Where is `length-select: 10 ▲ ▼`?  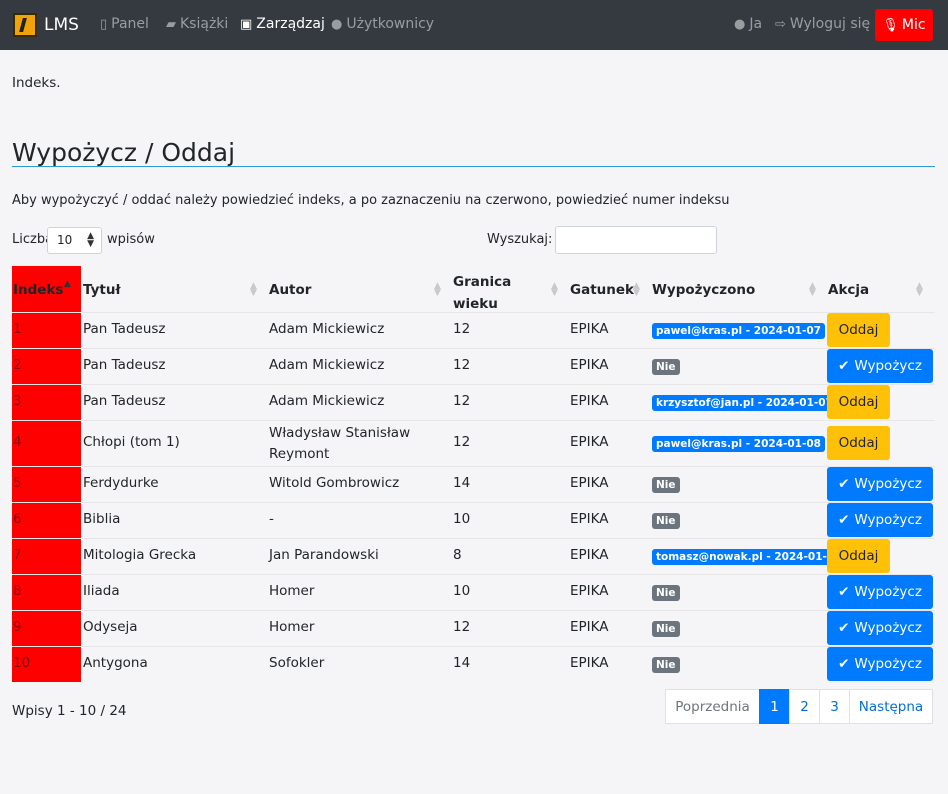
length-select: 10 ▲ ▼ is located at coordinates (74, 240).